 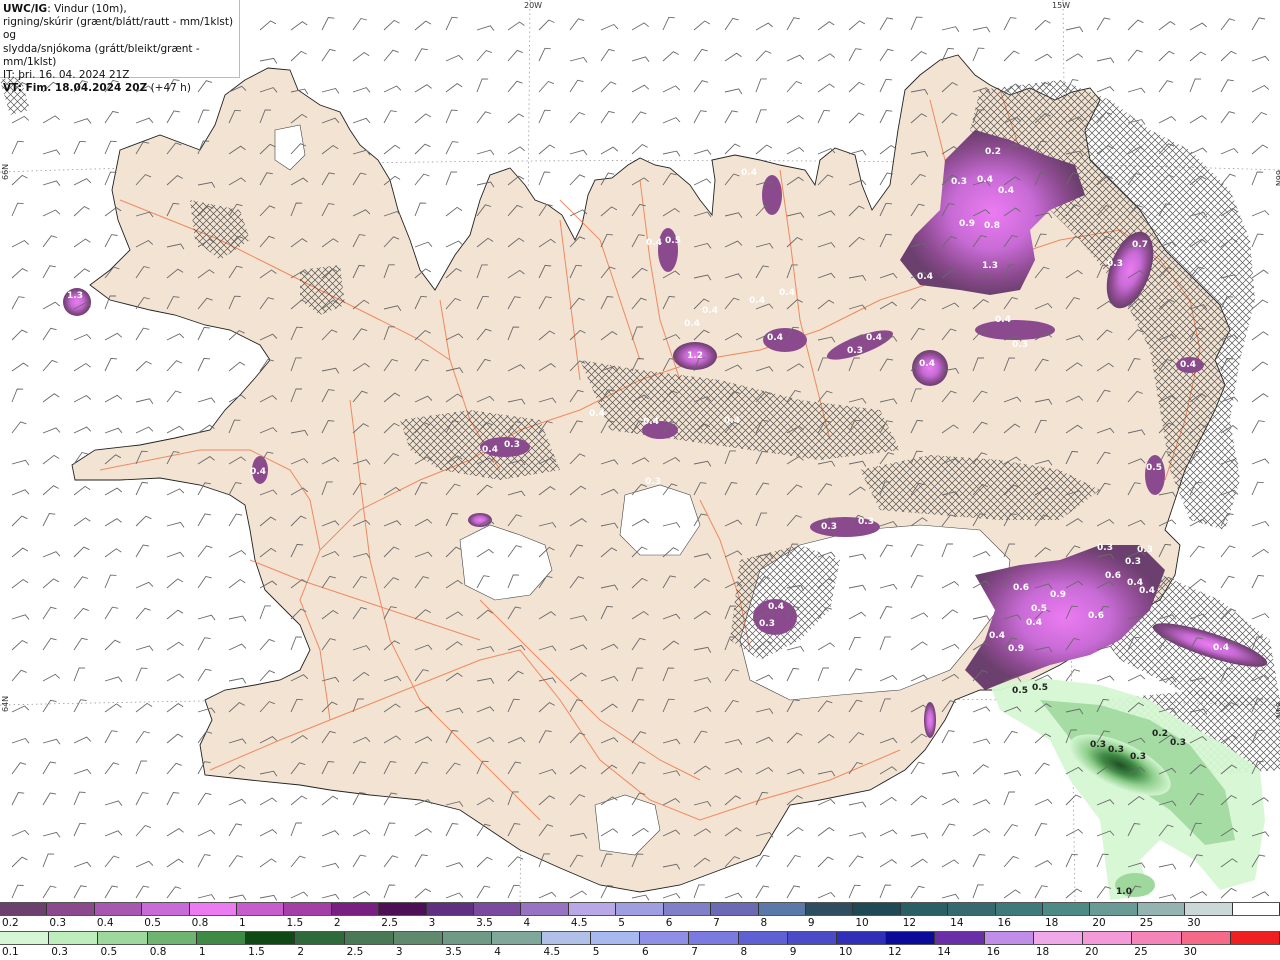 I want to click on legend-label: 9, so click(x=811, y=923).